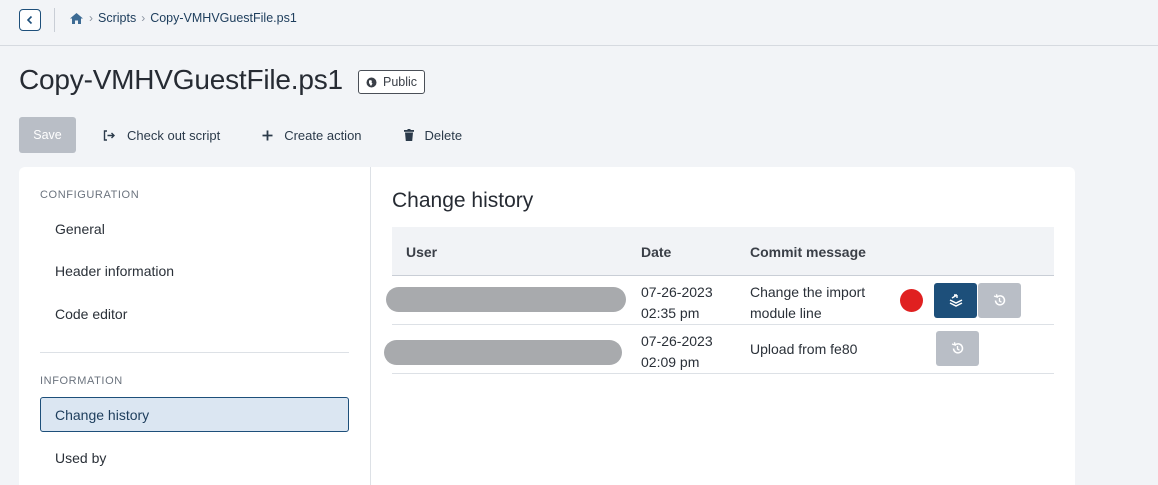  Describe the element at coordinates (656, 252) in the screenshot. I see `column-header-date: Date` at that location.